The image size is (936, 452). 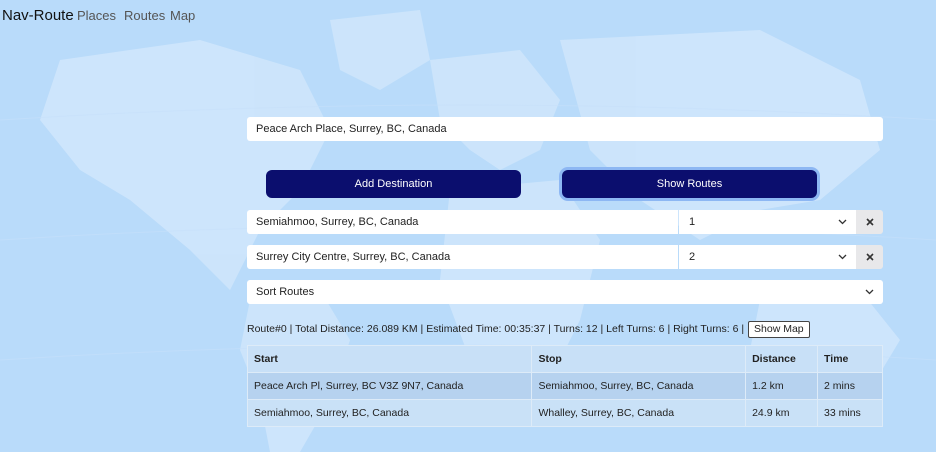 What do you see at coordinates (782, 386) in the screenshot?
I see `cell-distance: 1.2 km` at bounding box center [782, 386].